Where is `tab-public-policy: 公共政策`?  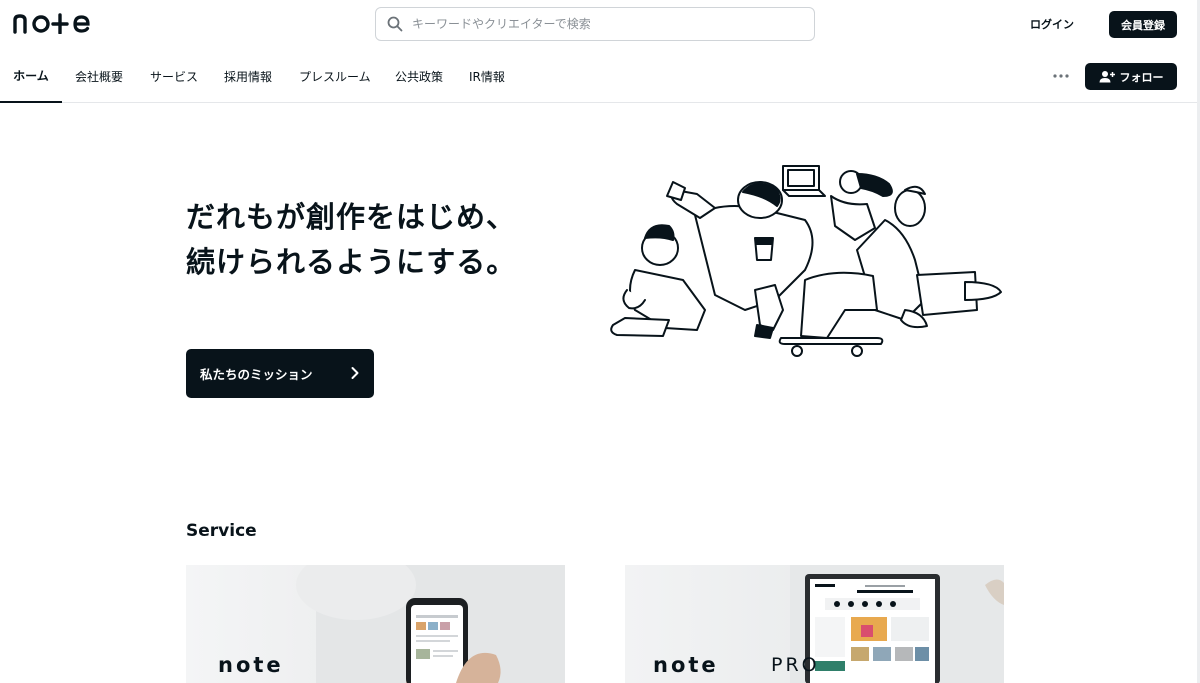
tab-public-policy: 公共政策 is located at coordinates (419, 76).